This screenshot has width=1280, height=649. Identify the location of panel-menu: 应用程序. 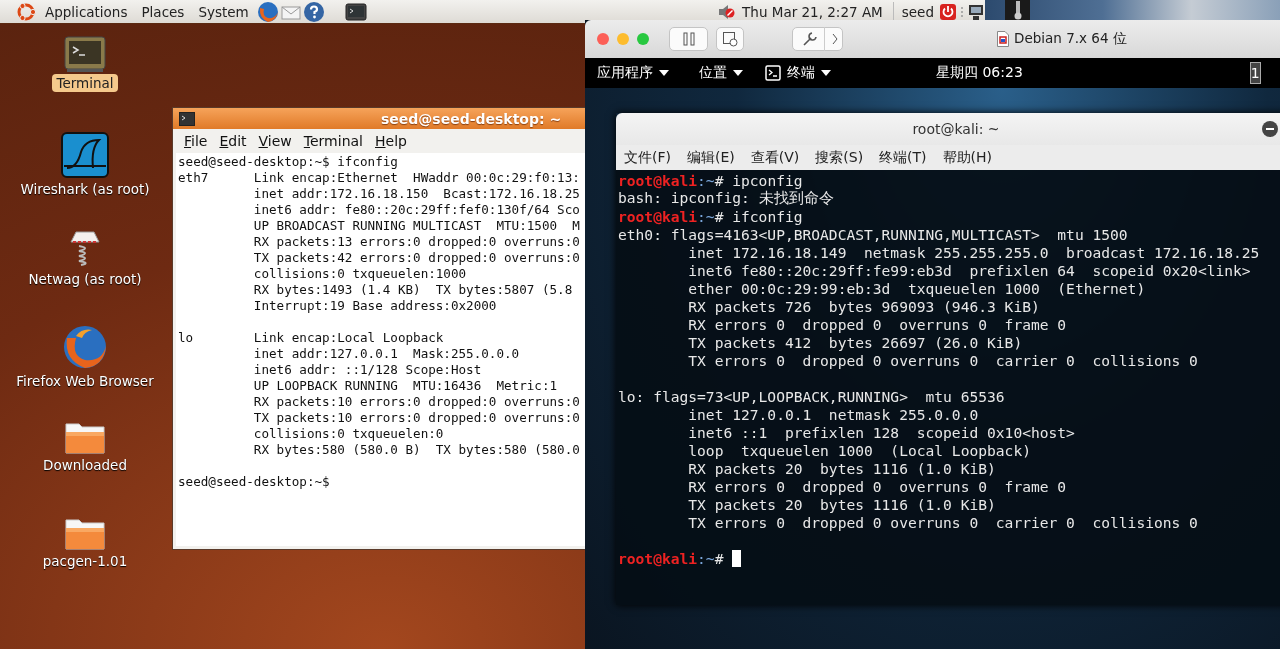
(633, 73).